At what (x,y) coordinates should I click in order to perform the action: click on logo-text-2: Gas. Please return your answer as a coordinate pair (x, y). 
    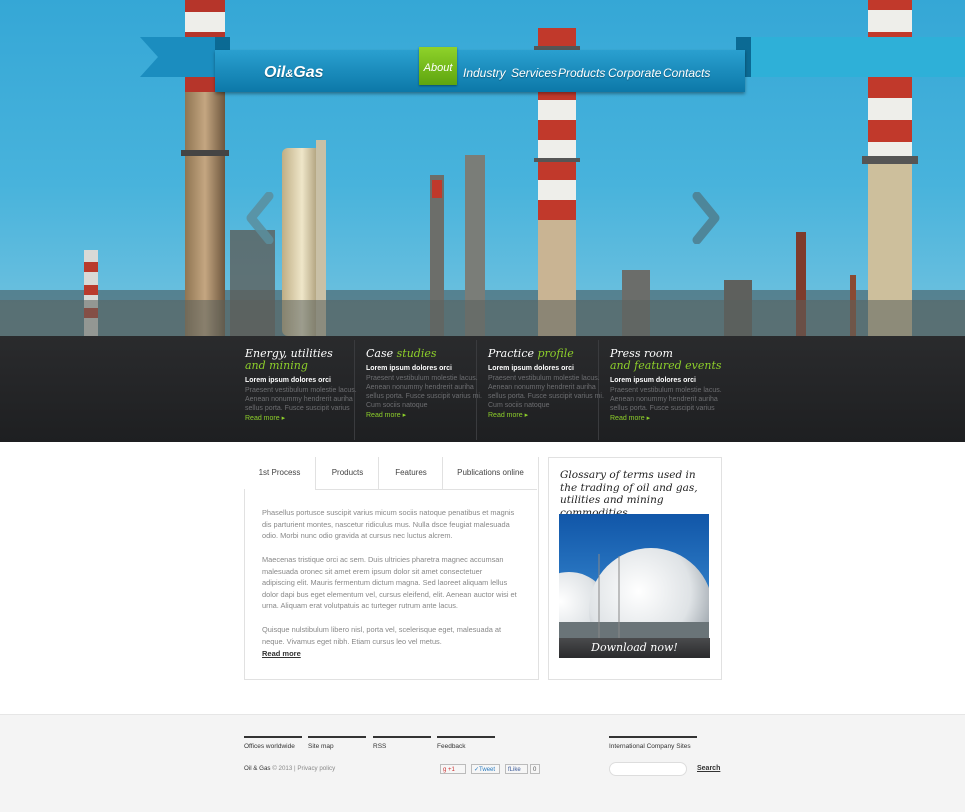
    Looking at the image, I should click on (308, 72).